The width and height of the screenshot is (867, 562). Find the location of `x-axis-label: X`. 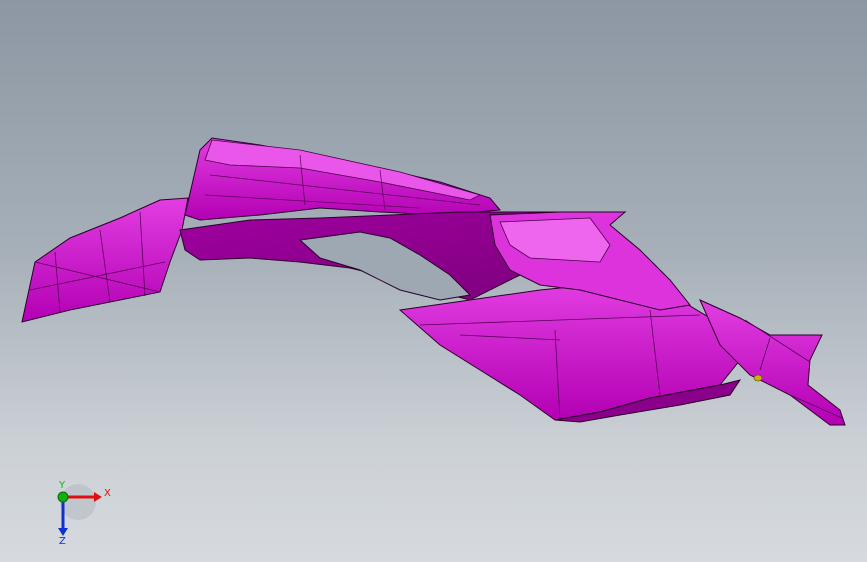

x-axis-label: X is located at coordinates (107, 493).